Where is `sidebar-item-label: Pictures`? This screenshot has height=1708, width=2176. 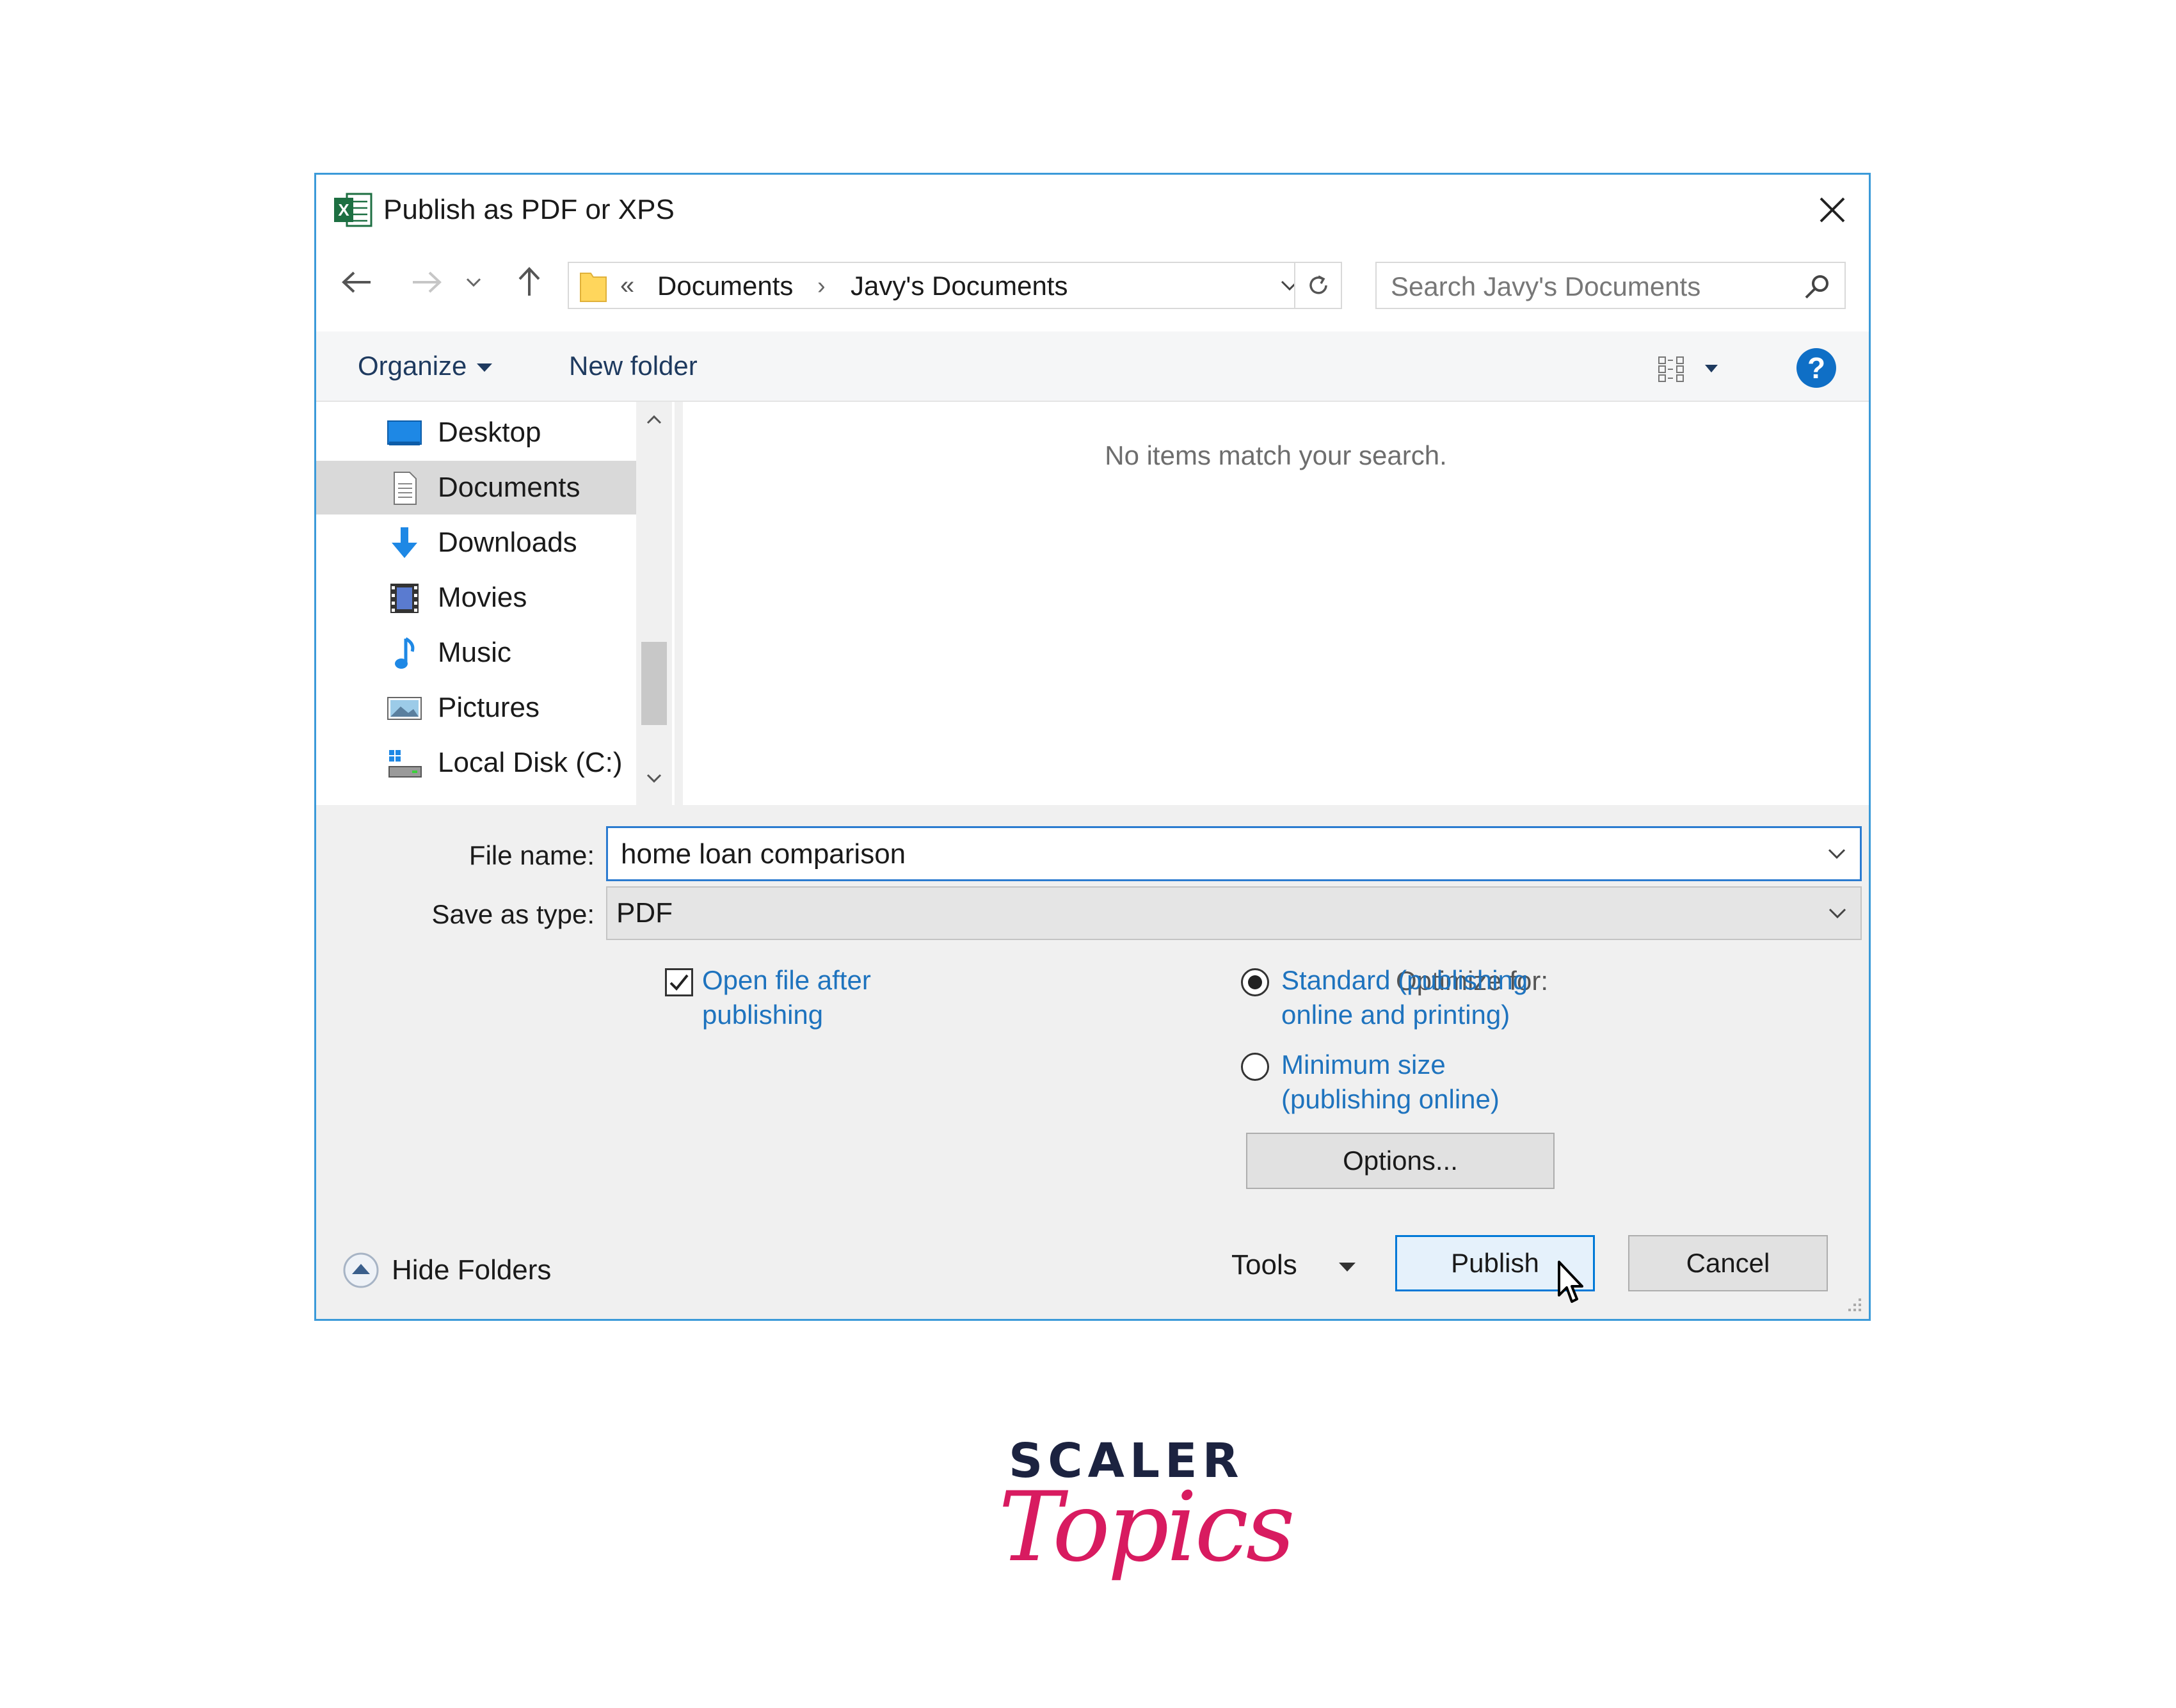
sidebar-item-label: Pictures is located at coordinates (489, 708).